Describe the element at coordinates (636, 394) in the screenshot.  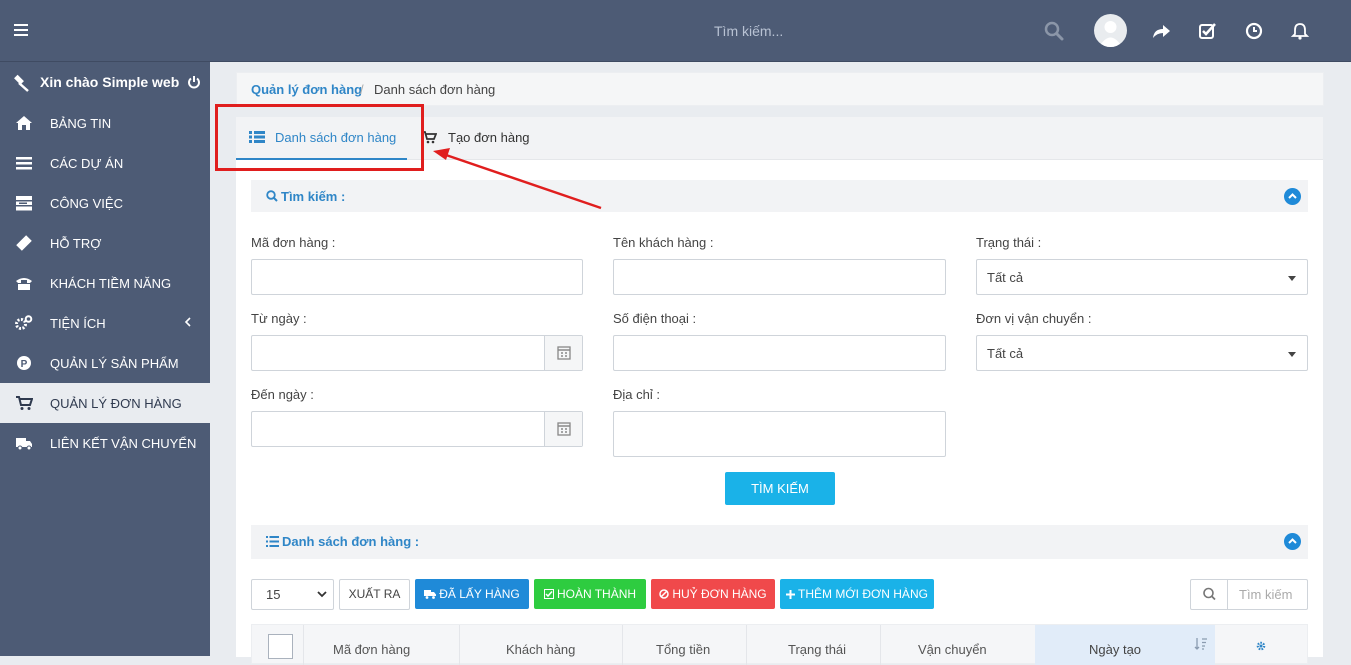
I see `address-label: Địa chỉ :` at that location.